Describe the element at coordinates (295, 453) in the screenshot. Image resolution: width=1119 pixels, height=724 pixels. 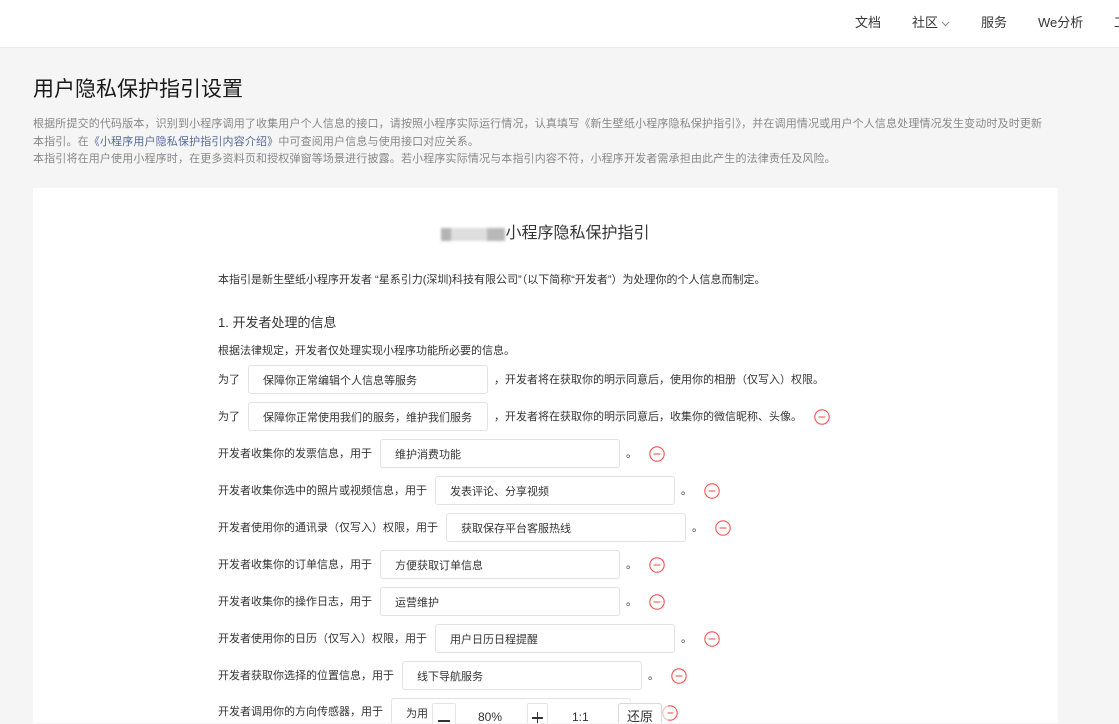
I see `row-prefix-text: 开发者收集你的发票信息，用于` at that location.